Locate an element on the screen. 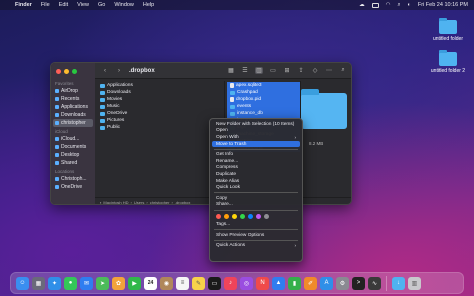  sidebar-item-downloads: Downloads is located at coordinates (73, 115).